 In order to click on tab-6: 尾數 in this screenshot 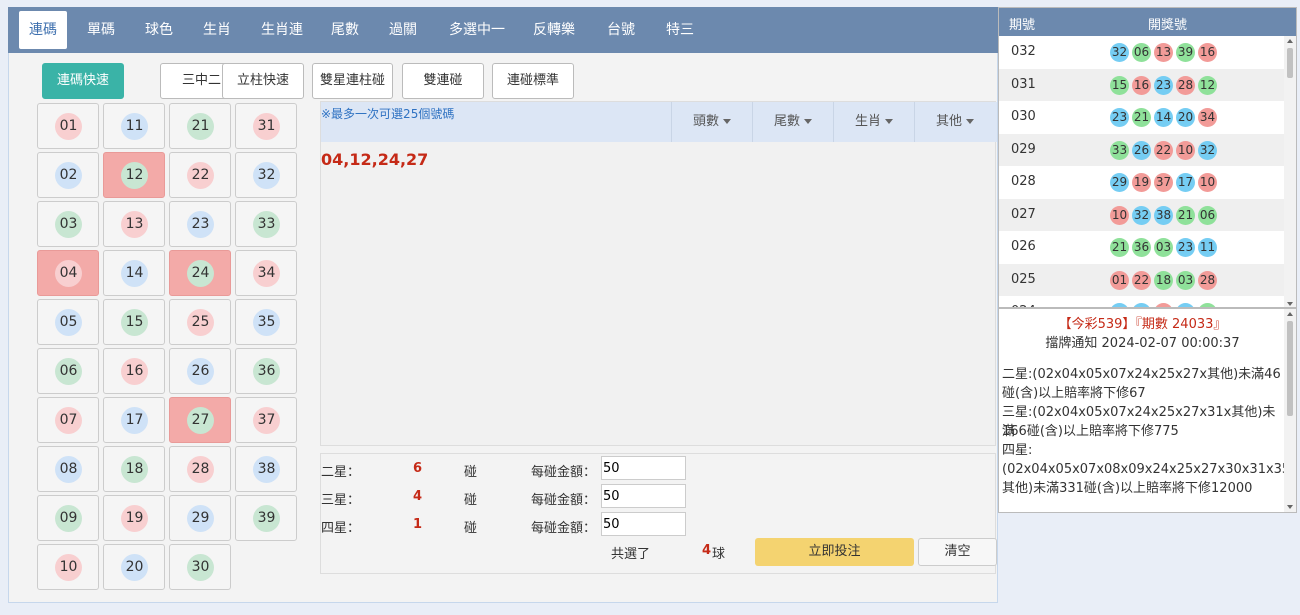, I will do `click(345, 30)`.